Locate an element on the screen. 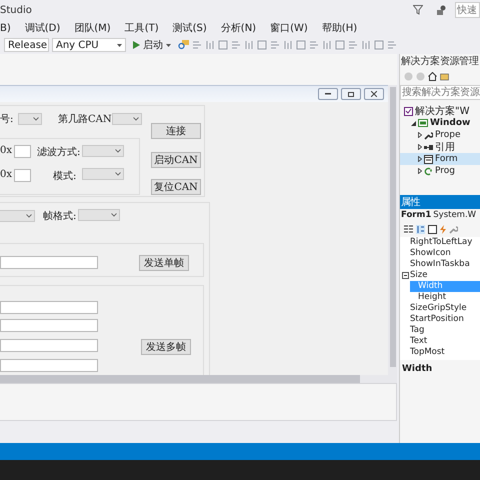 This screenshot has width=480, height=480. wrench-icon is located at coordinates (453, 229).